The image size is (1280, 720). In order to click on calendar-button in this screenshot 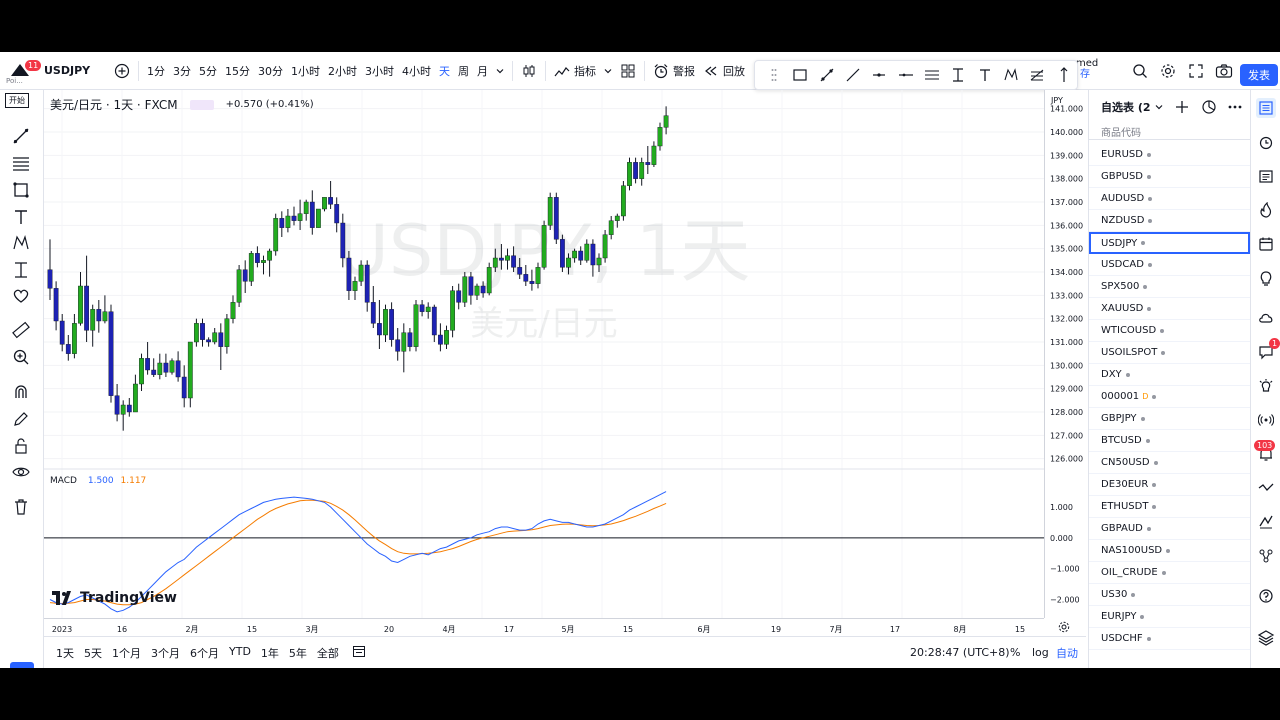, I will do `click(1266, 244)`.